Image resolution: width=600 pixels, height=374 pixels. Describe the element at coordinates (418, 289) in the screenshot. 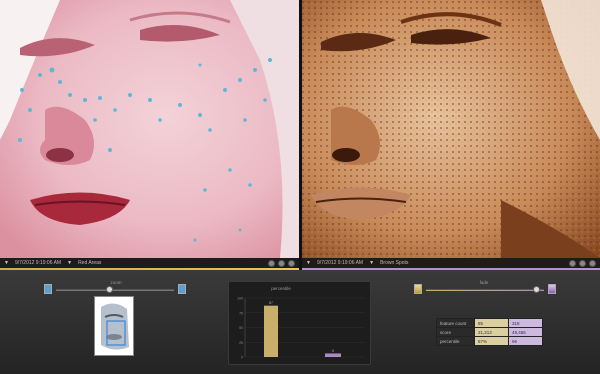

I see `fade-left-icon` at that location.